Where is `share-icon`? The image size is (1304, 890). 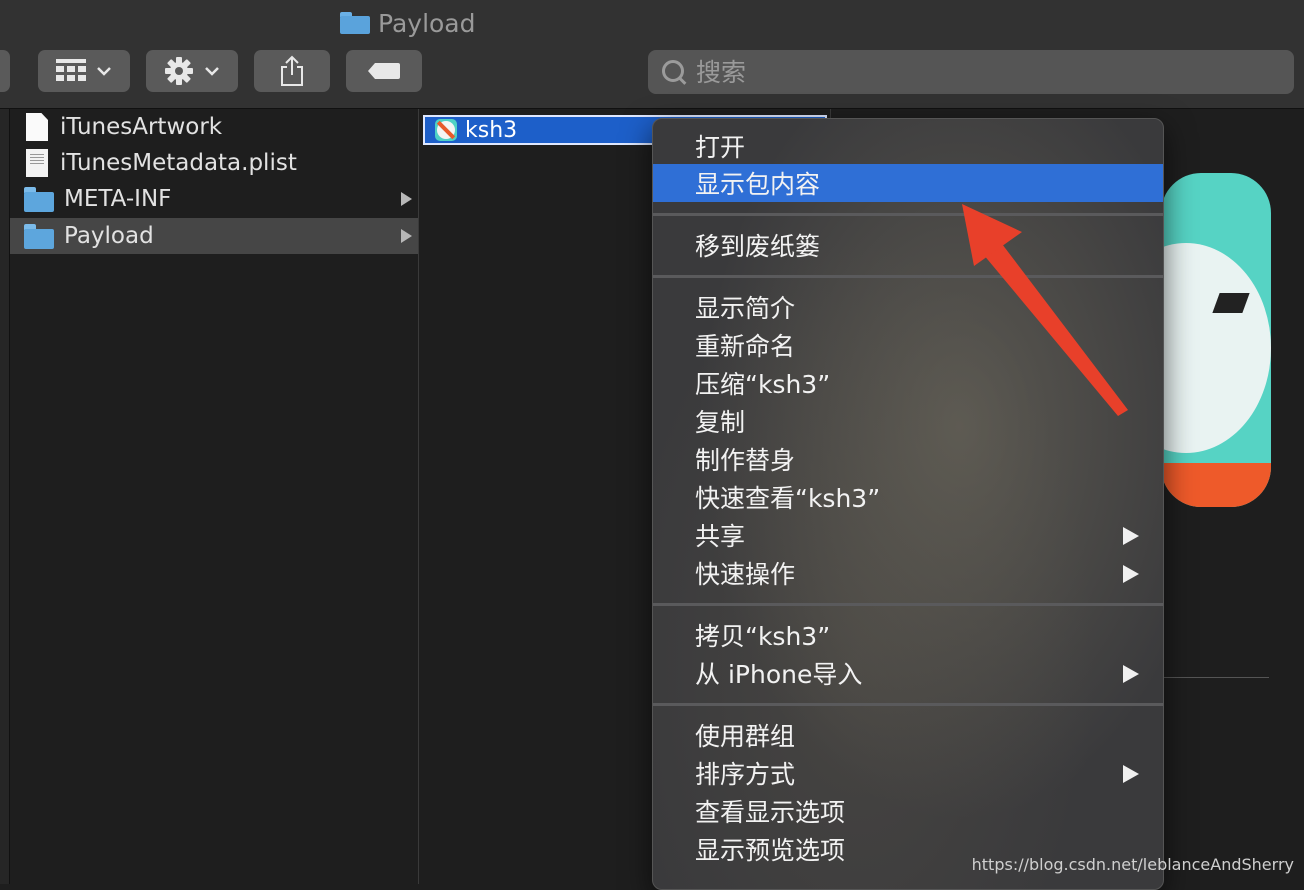 share-icon is located at coordinates (292, 70).